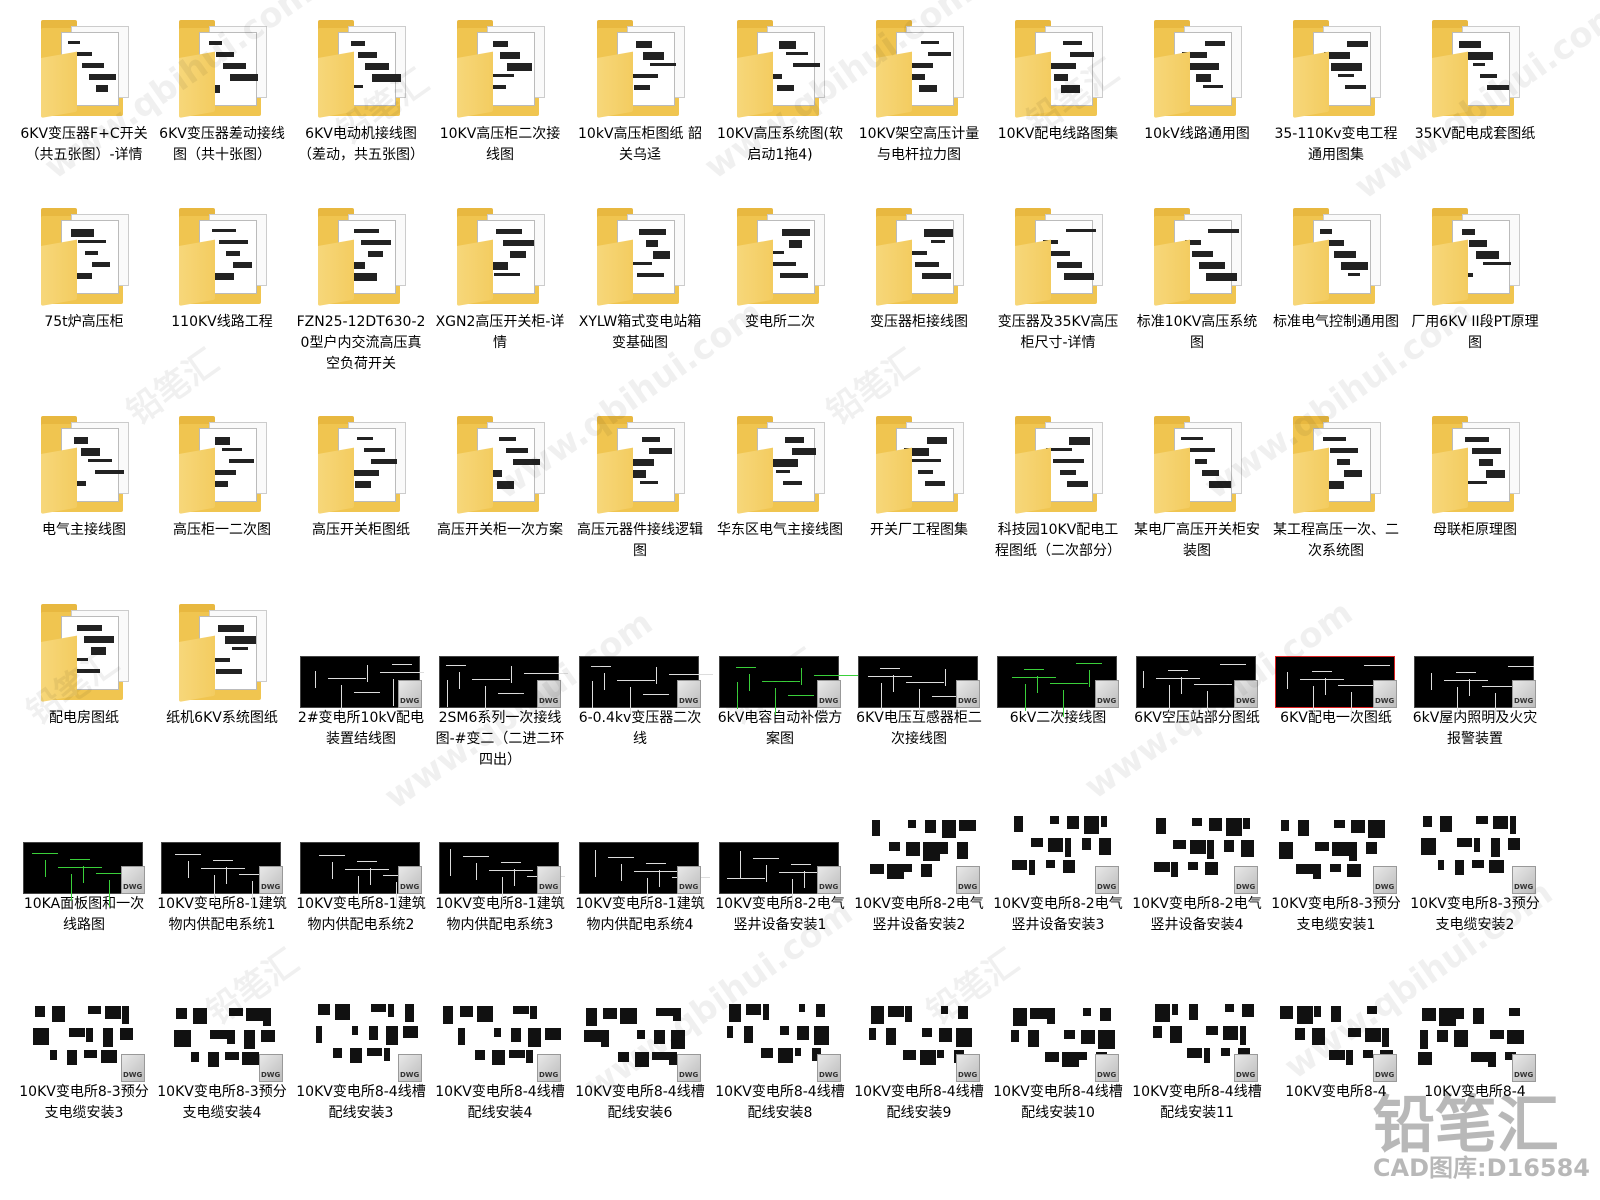 This screenshot has height=1200, width=1600. I want to click on folder-item: 6KV变压器差动接线图（共十张图）, so click(222, 89).